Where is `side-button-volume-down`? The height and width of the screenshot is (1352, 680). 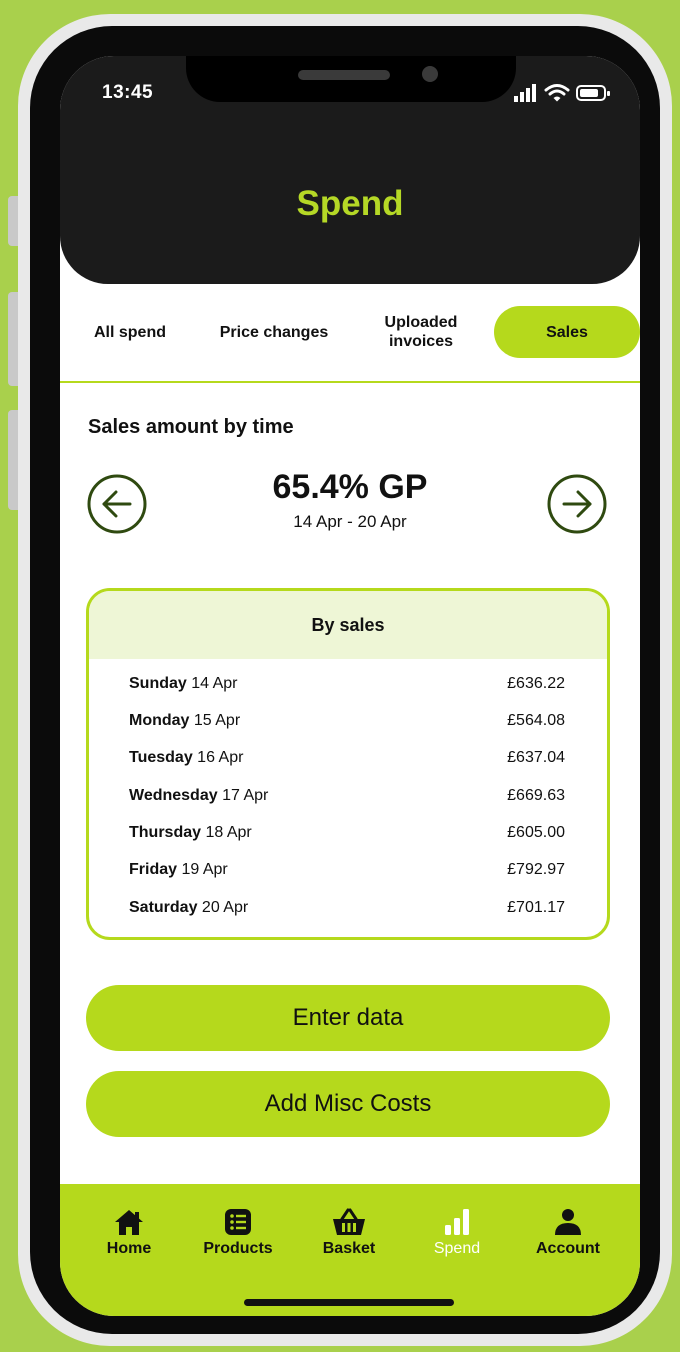
side-button-volume-down is located at coordinates (13, 460).